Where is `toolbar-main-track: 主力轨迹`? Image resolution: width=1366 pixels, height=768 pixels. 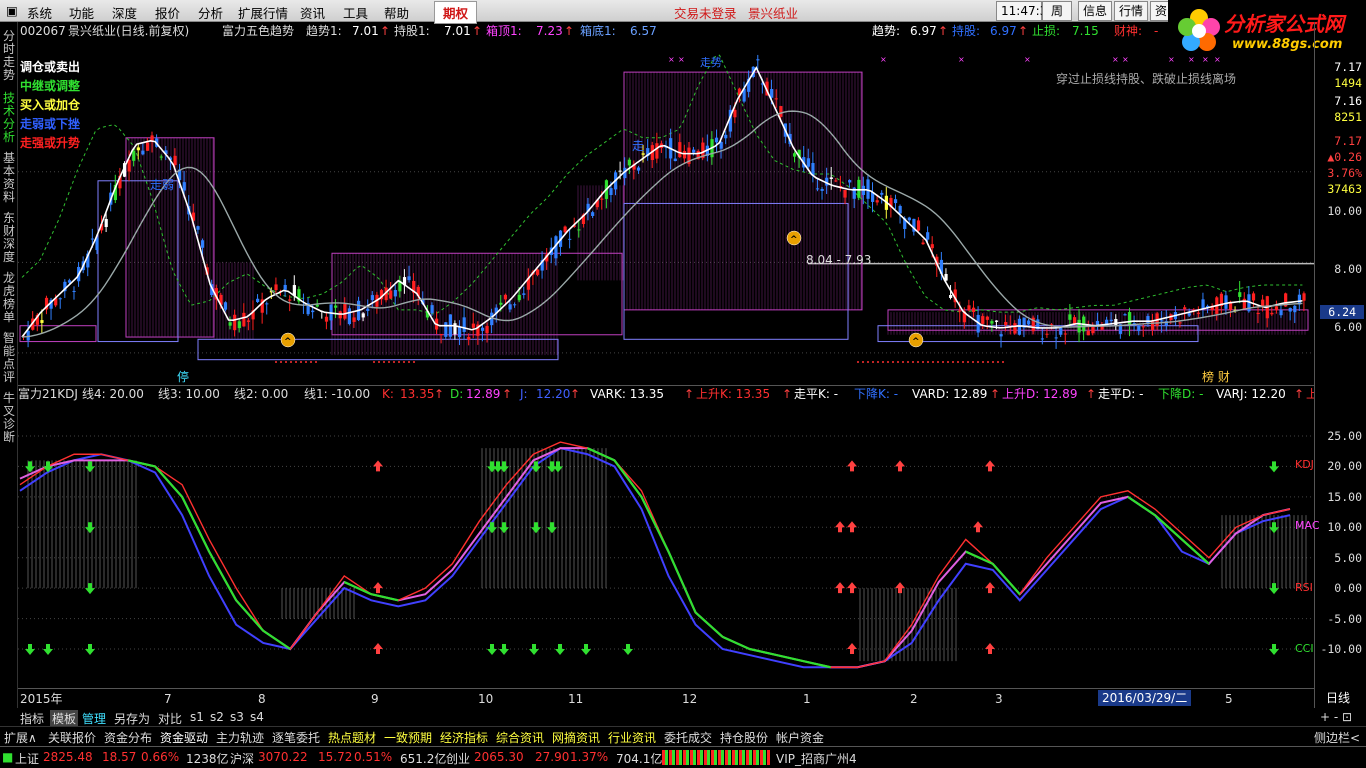 toolbar-main-track: 主力轨迹 is located at coordinates (240, 737).